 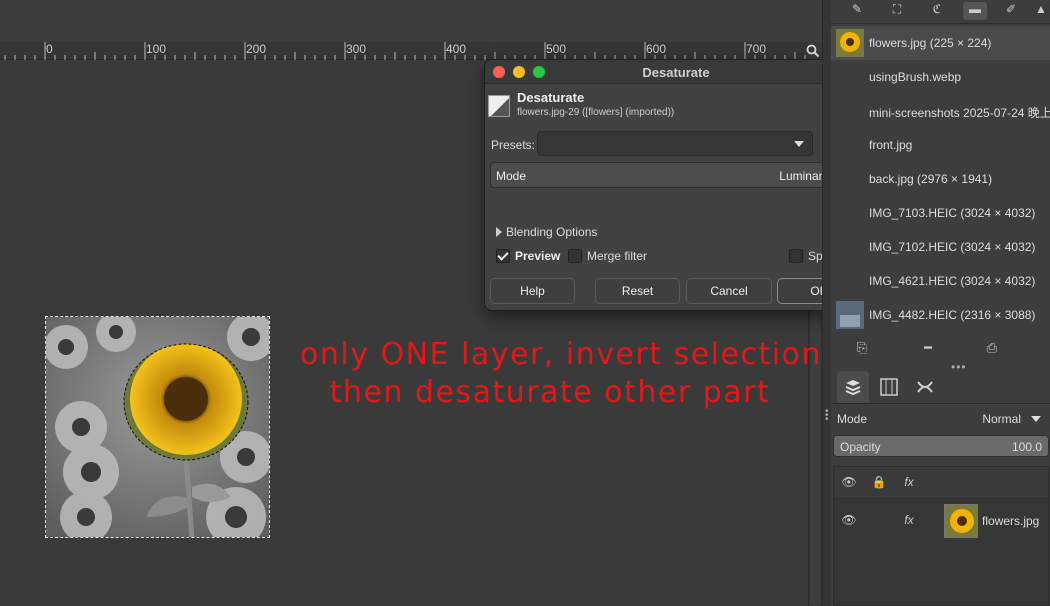 What do you see at coordinates (756, 49) in the screenshot?
I see `ruler-label: 700` at bounding box center [756, 49].